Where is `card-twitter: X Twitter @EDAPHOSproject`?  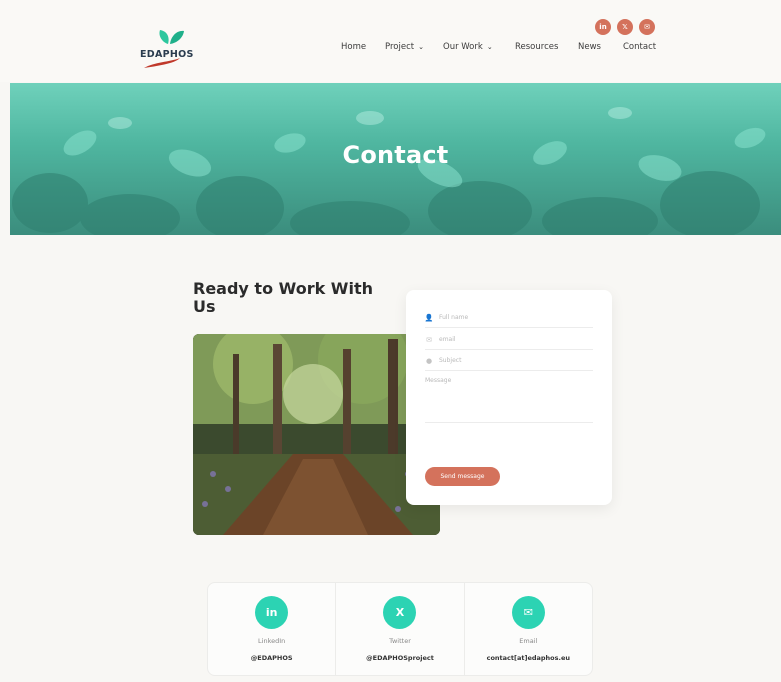
card-twitter: X Twitter @EDAPHOSproject is located at coordinates (400, 629).